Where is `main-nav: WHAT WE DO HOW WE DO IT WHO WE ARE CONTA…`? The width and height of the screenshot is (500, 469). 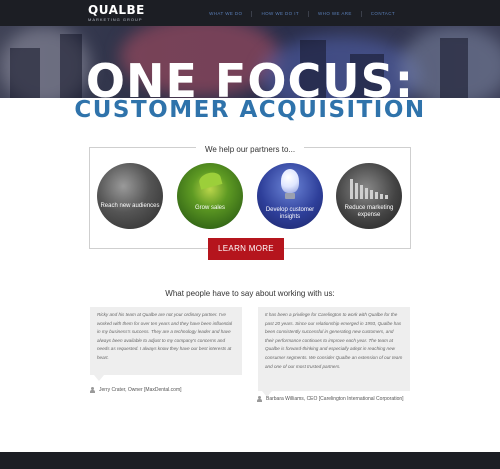 main-nav: WHAT WE DO HOW WE DO IT WHO WE ARE CONTA… is located at coordinates (302, 14).